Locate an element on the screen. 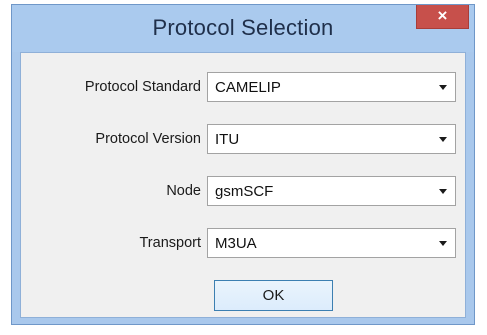 The image size is (487, 335). node-row: Node gsmSCF is located at coordinates (243, 191).